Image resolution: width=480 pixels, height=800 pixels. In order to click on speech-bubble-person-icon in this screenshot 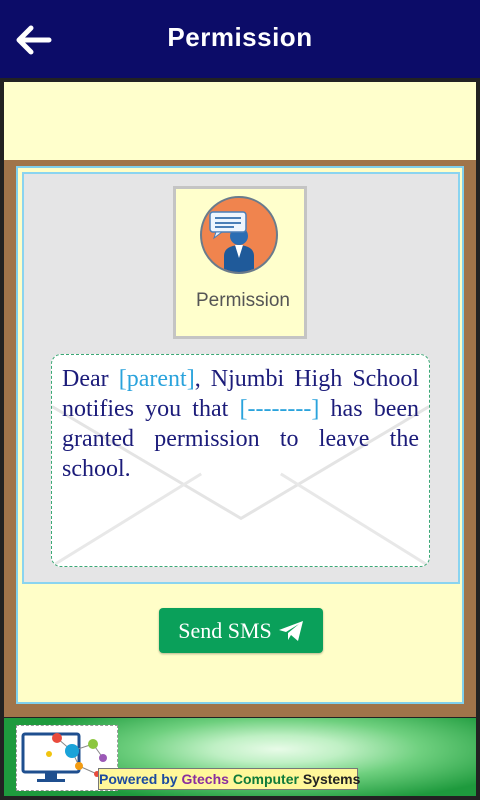, I will do `click(239, 235)`.